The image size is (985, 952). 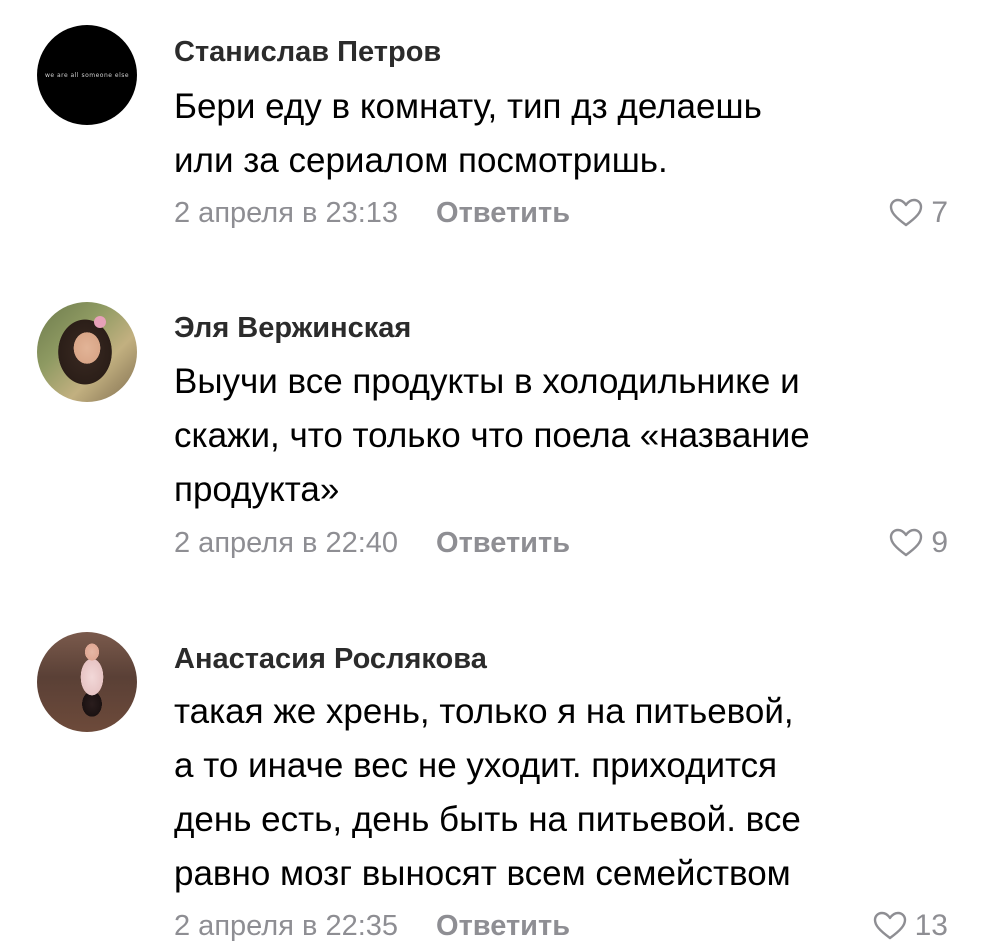 What do you see at coordinates (286, 925) in the screenshot?
I see `comment-date: 2 апреля в 22:35` at bounding box center [286, 925].